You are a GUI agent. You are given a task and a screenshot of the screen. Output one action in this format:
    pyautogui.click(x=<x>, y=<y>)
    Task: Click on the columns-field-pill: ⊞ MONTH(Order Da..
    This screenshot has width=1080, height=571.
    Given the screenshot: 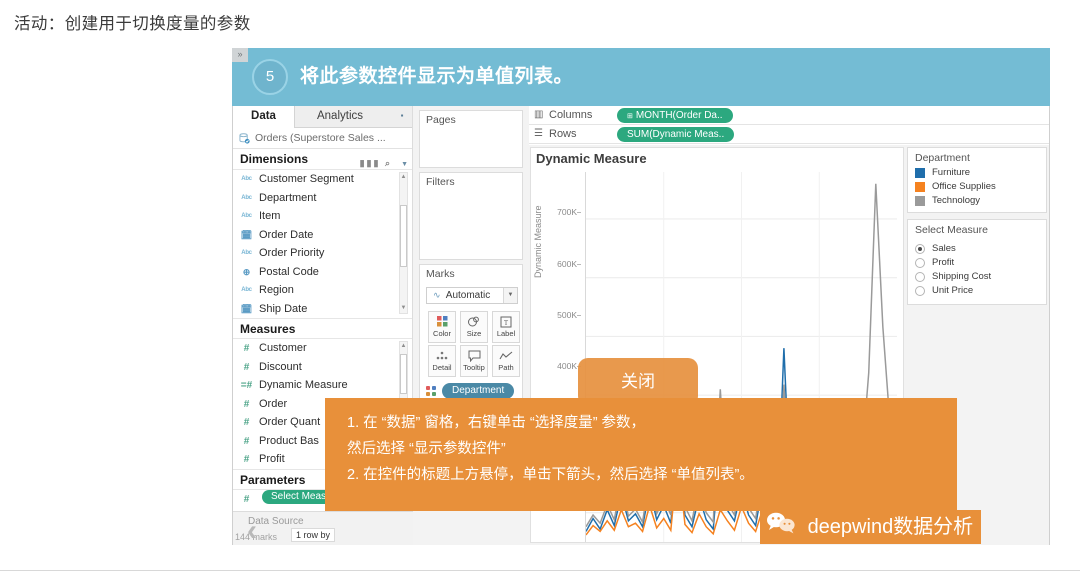 What is the action you would take?
    pyautogui.click(x=675, y=115)
    